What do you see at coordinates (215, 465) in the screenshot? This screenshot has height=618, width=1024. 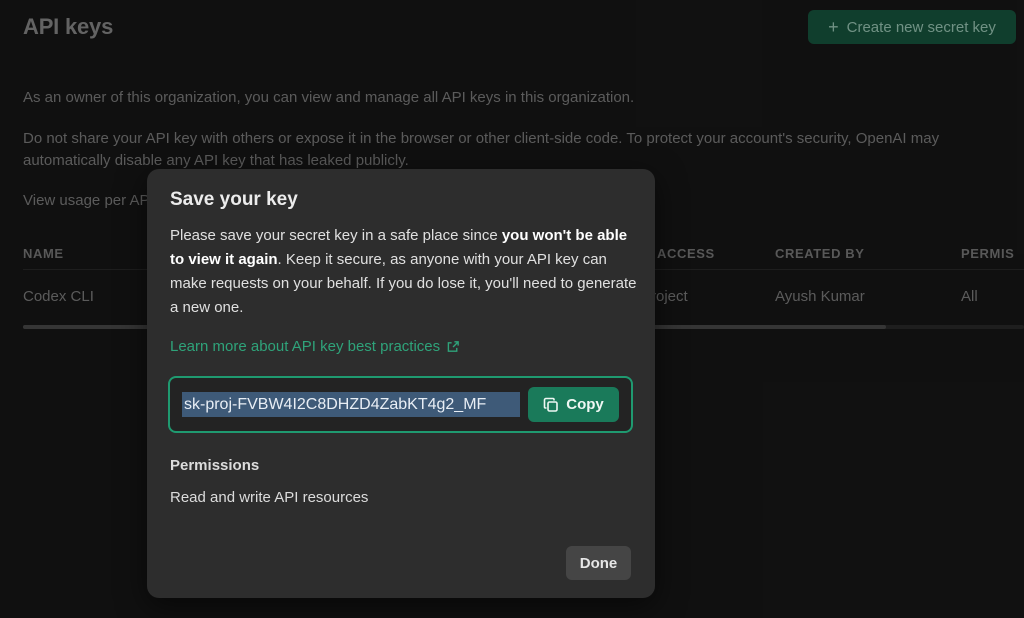 I see `permissions-heading: Permissions` at bounding box center [215, 465].